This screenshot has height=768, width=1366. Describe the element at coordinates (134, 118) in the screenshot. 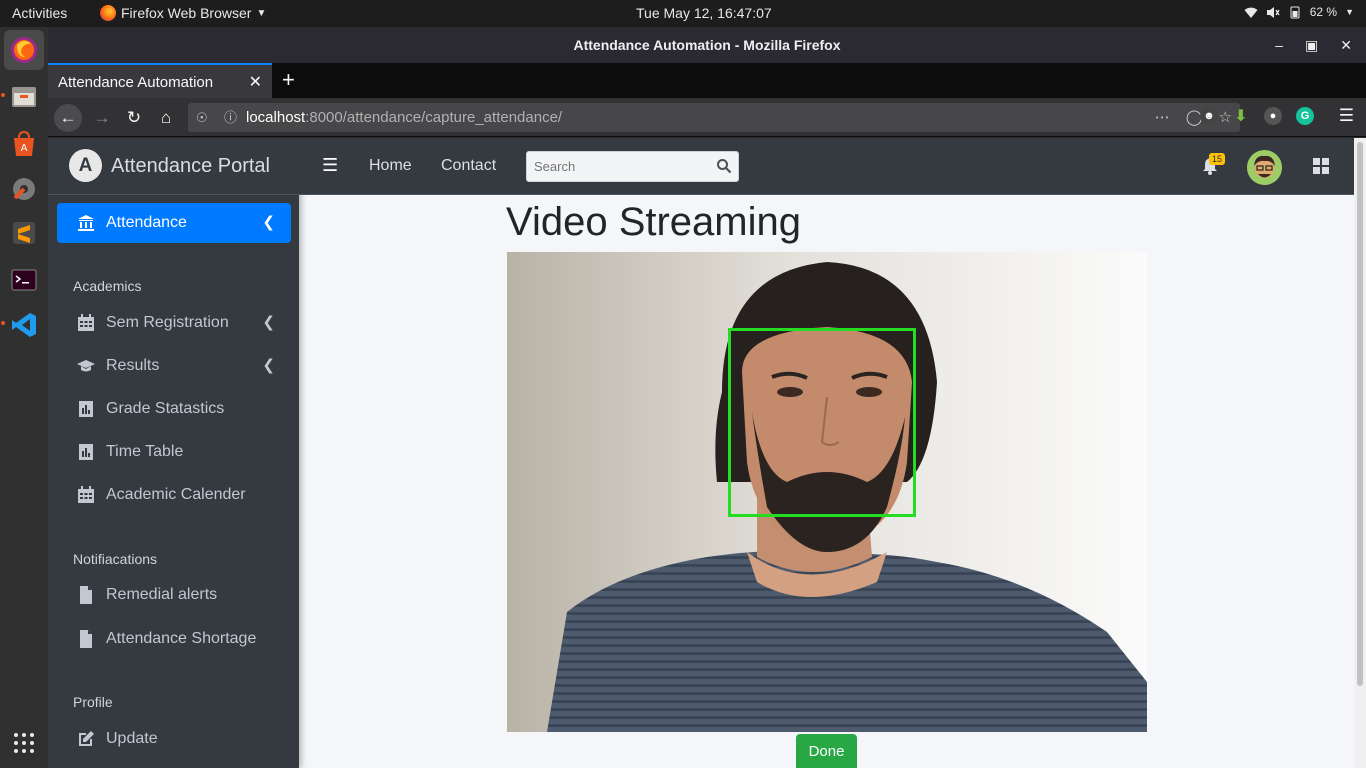

I see `reload-button: ↻` at that location.